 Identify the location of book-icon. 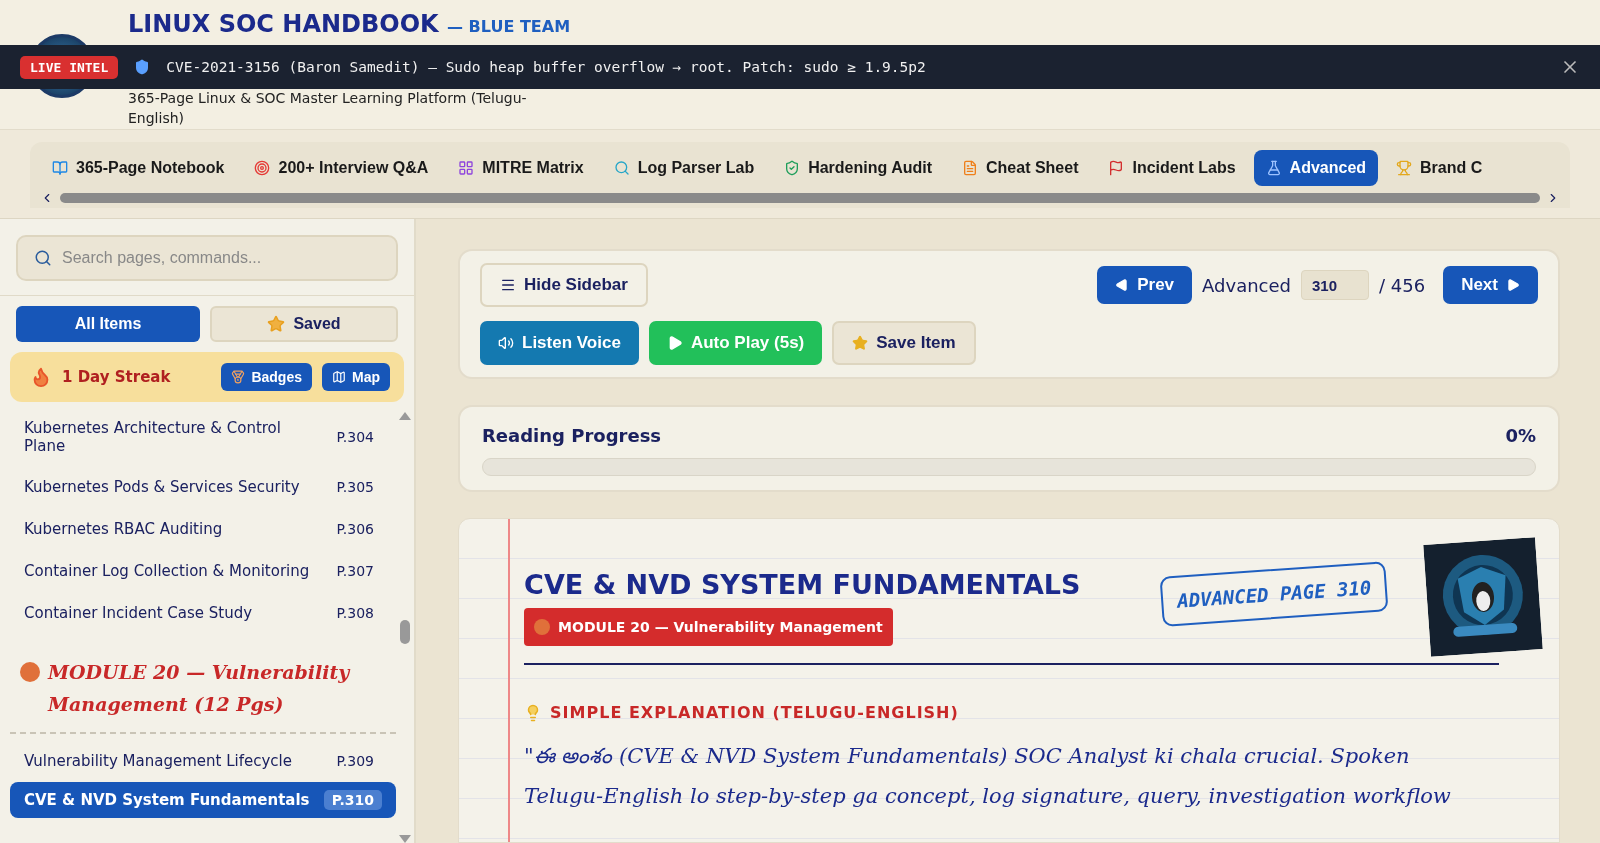
(60, 168).